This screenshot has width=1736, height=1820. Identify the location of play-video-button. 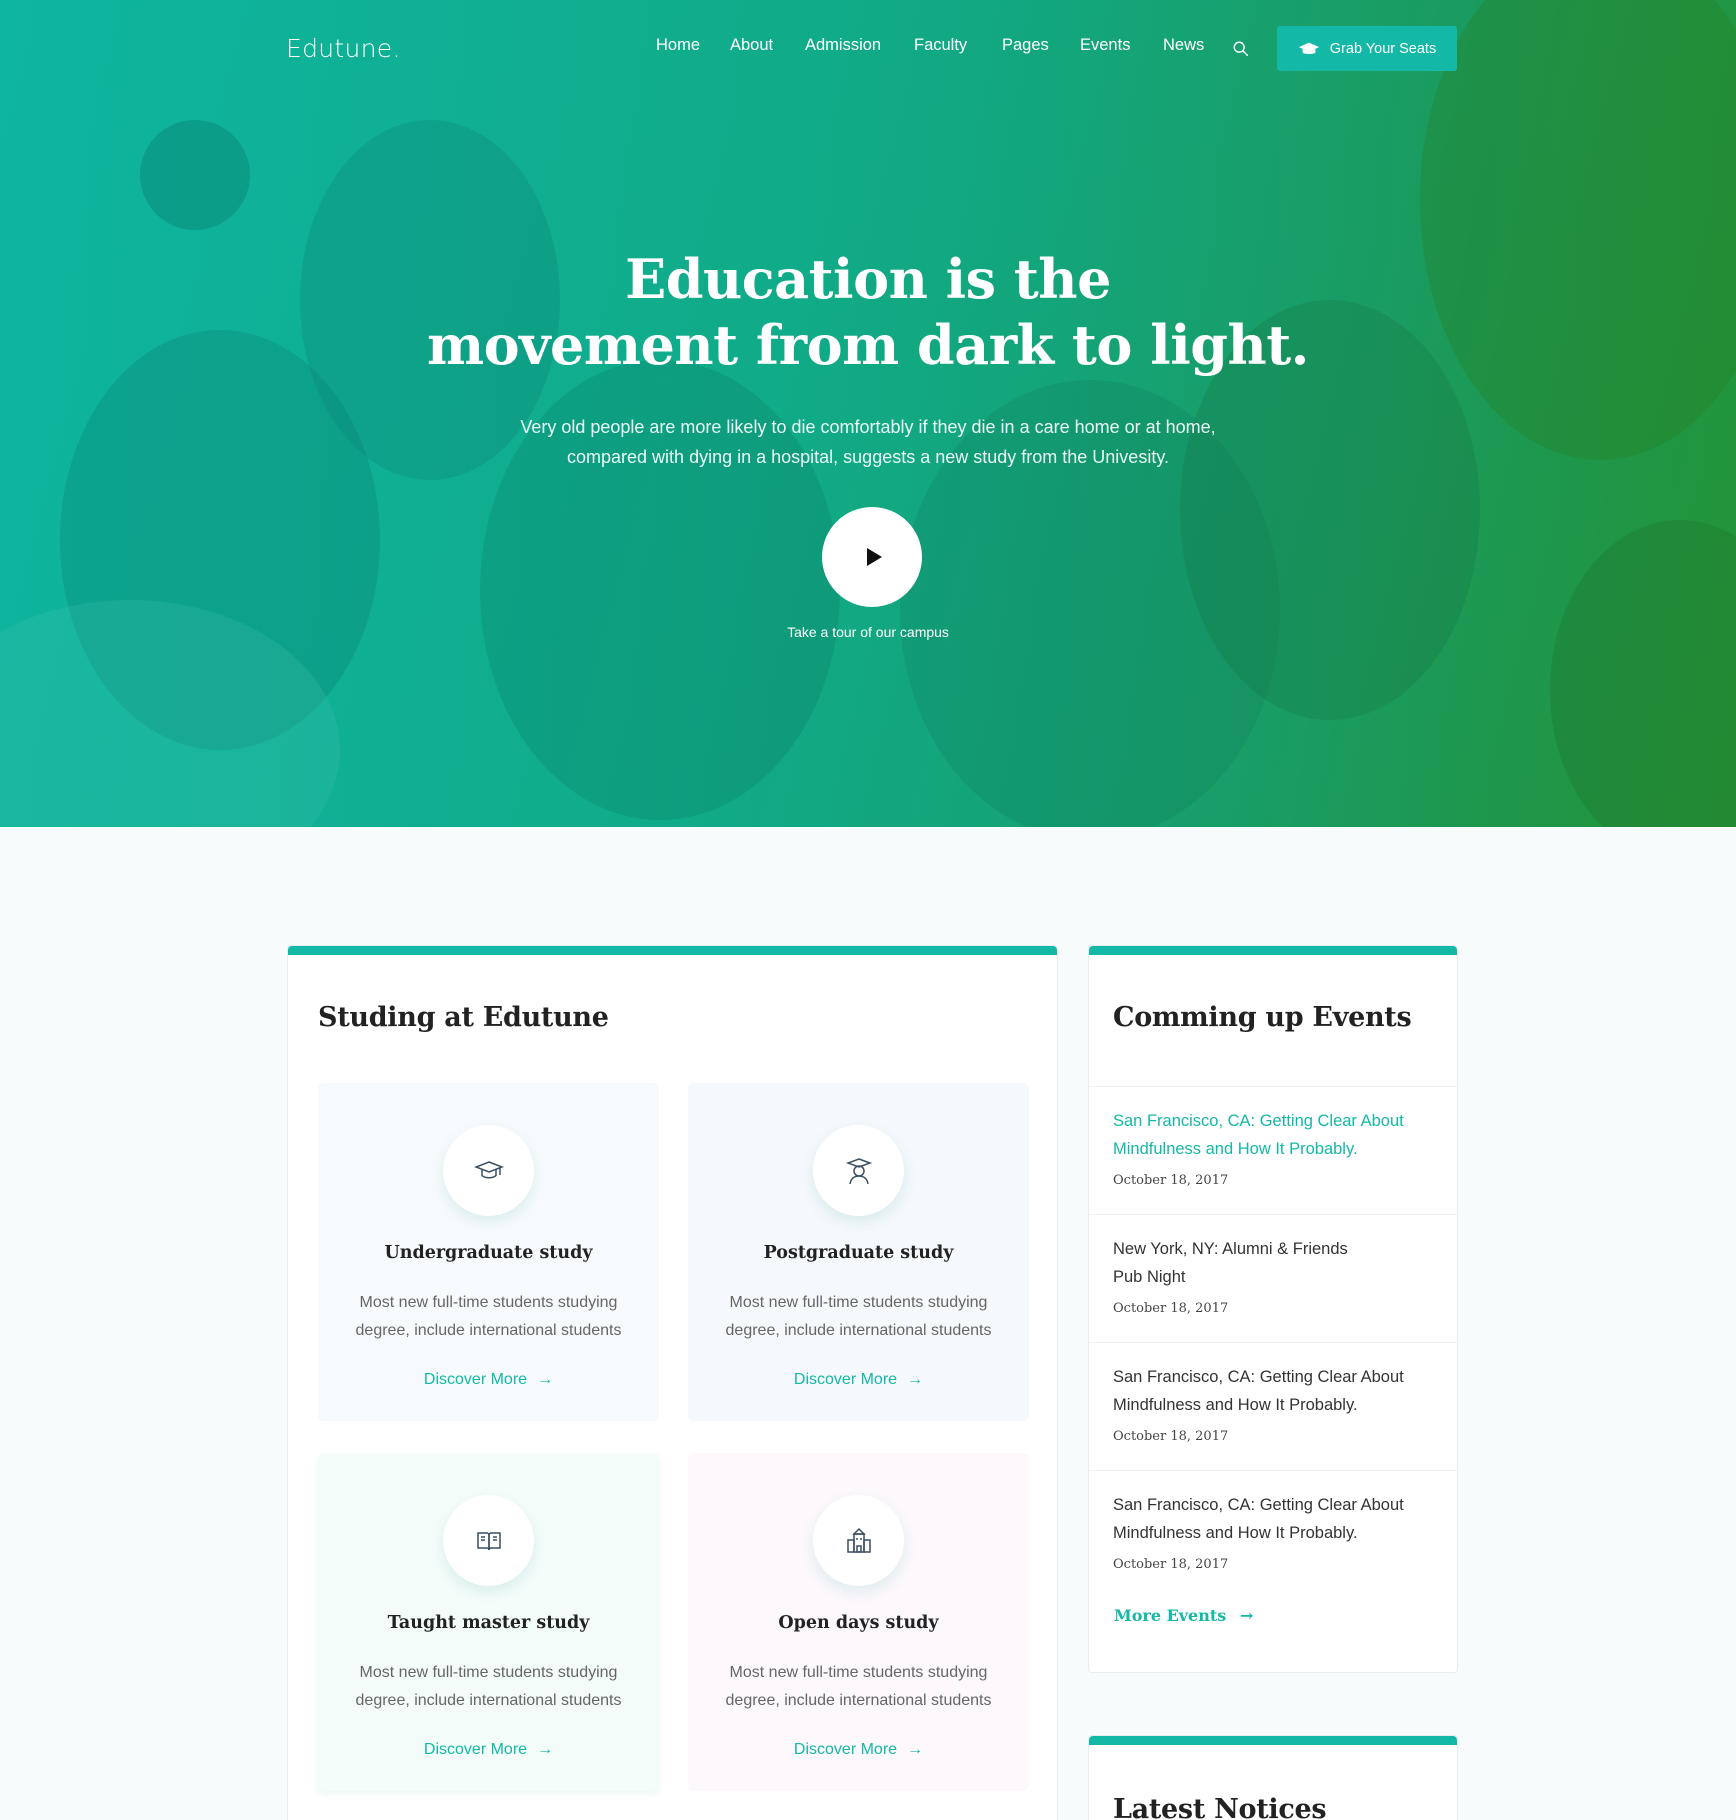
(872, 557).